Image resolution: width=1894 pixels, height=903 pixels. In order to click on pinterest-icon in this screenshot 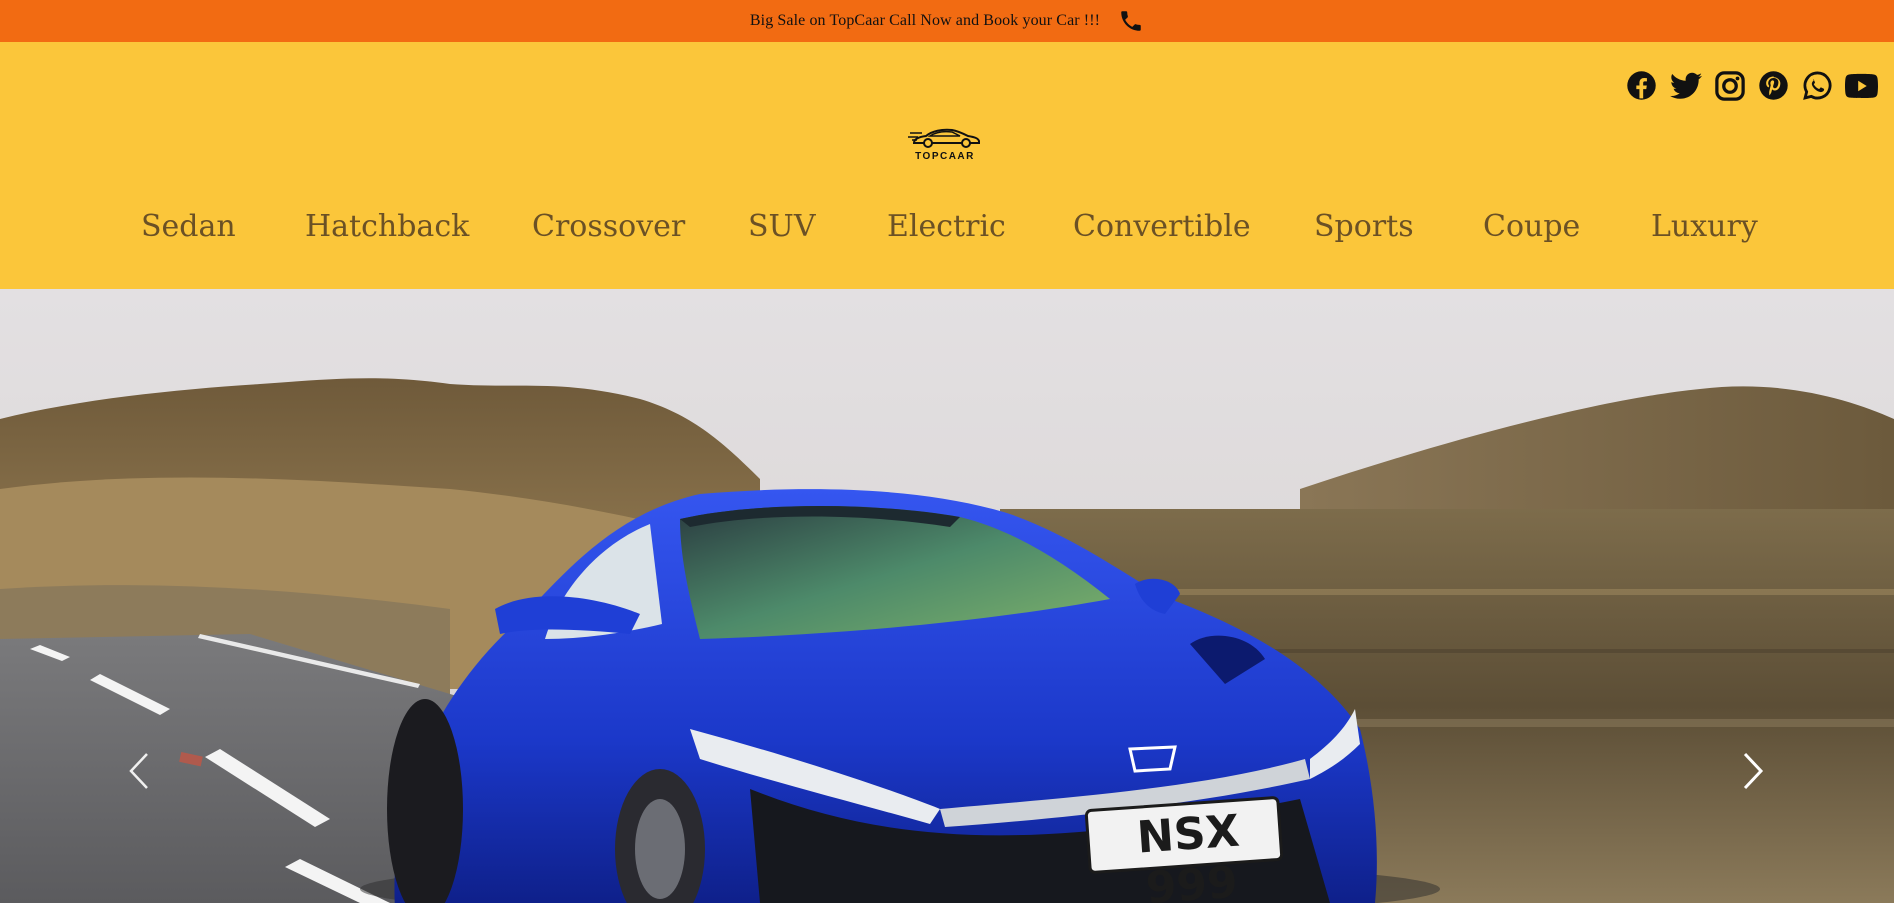, I will do `click(1773, 85)`.